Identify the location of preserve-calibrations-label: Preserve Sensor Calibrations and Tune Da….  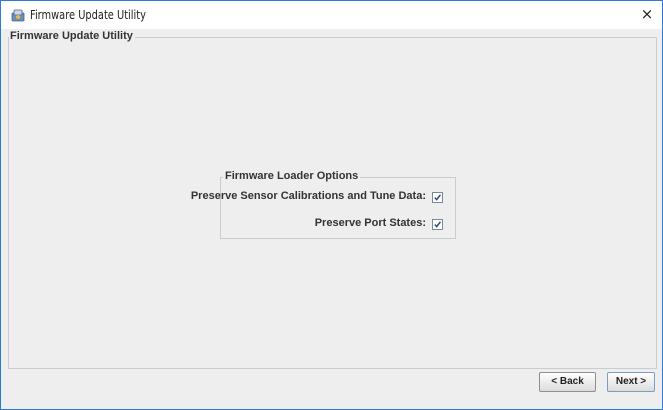
(308, 196).